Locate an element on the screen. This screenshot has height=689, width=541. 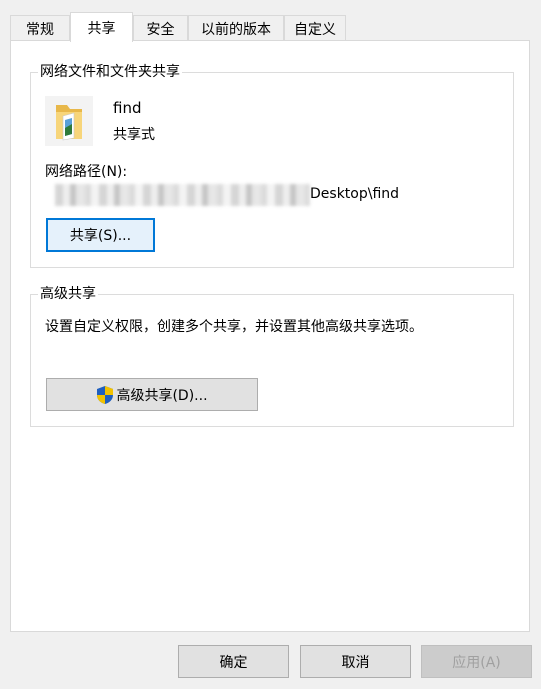
folder-name: find is located at coordinates (127, 108).